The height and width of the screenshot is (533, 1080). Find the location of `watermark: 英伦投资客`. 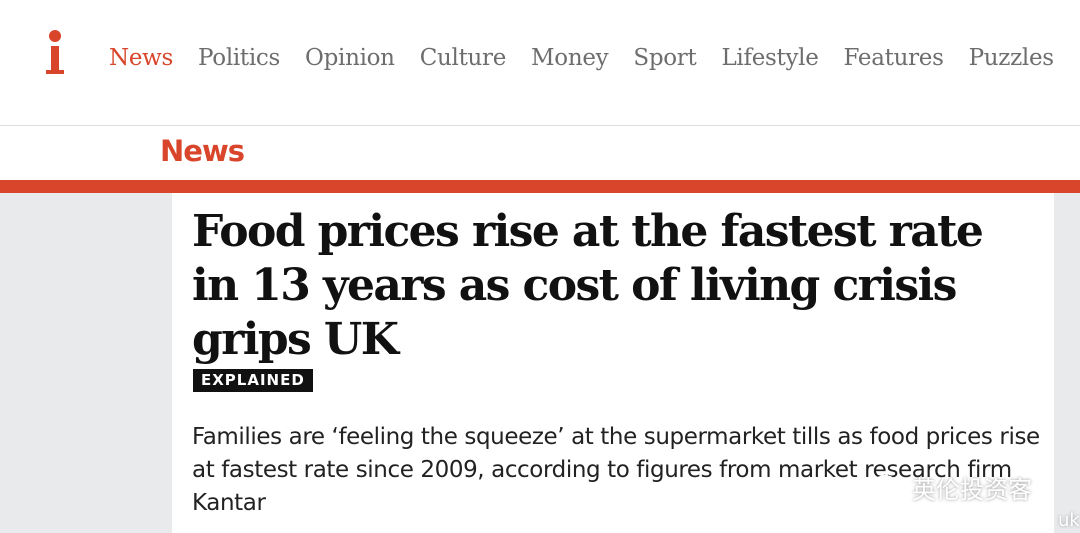

watermark: 英伦投资客 is located at coordinates (952, 487).